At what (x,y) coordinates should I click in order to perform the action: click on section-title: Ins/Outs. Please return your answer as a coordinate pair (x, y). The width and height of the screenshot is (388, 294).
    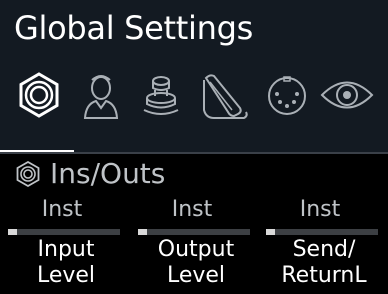
    Looking at the image, I should click on (108, 173).